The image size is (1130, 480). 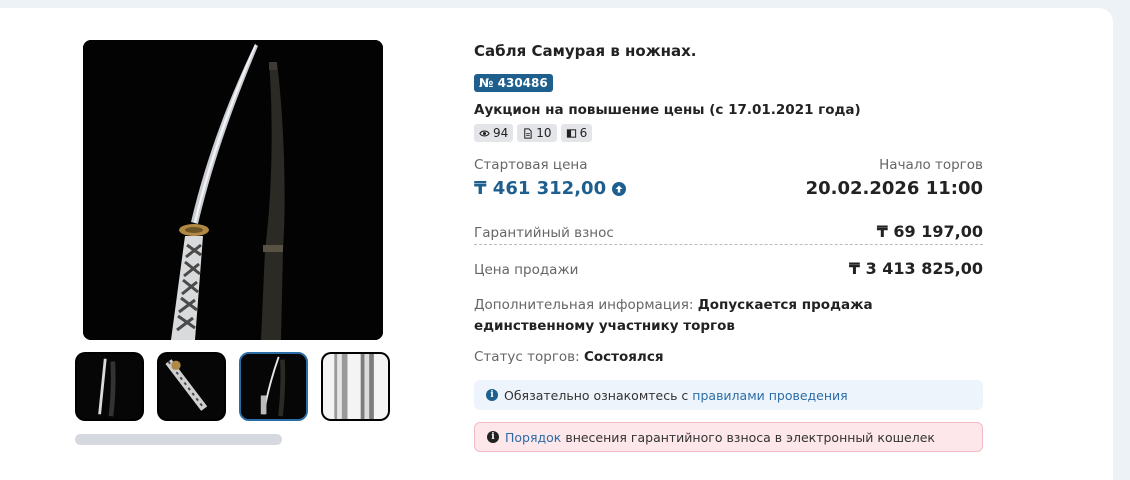 I want to click on arrow-up-icon, so click(x=619, y=188).